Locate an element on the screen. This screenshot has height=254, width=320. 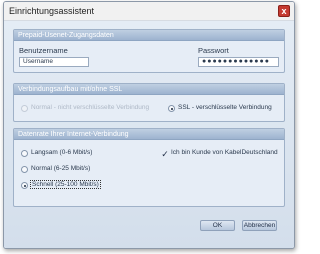
username-label: Benutzername is located at coordinates (43, 50).